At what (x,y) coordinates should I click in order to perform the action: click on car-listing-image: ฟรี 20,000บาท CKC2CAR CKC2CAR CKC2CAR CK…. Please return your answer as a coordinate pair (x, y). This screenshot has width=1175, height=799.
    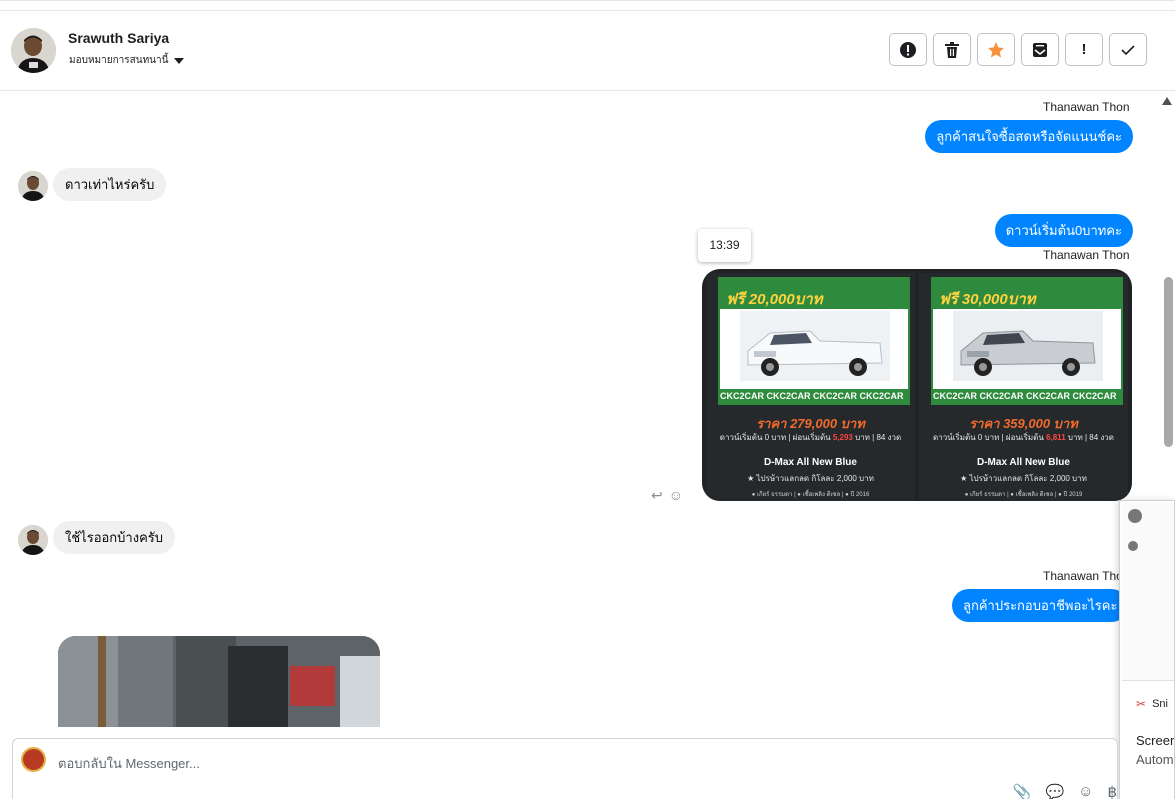
    Looking at the image, I should click on (917, 385).